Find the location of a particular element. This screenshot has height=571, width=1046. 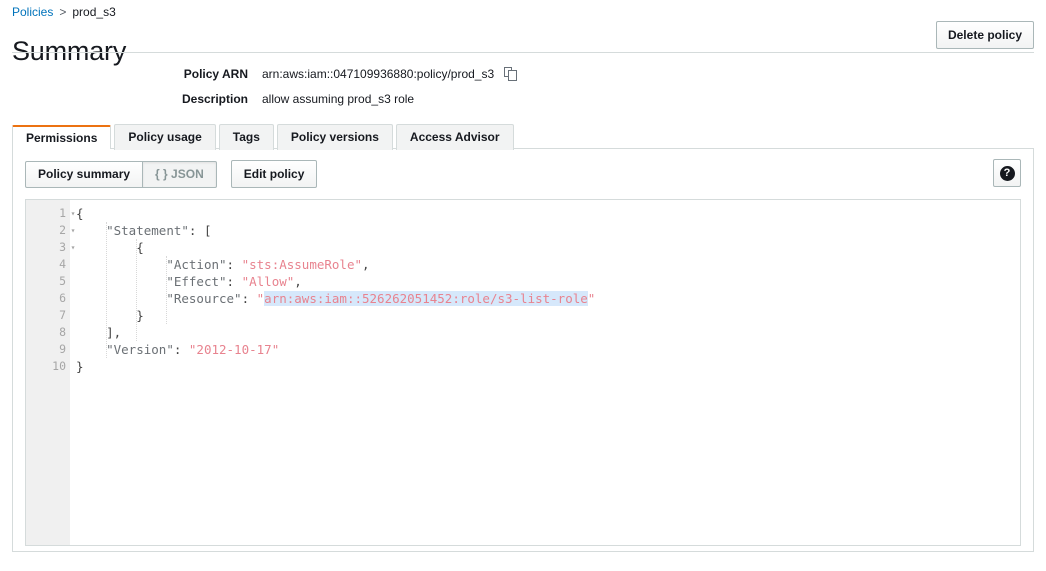

tab-policy-versions: Policy versions is located at coordinates (334, 137).